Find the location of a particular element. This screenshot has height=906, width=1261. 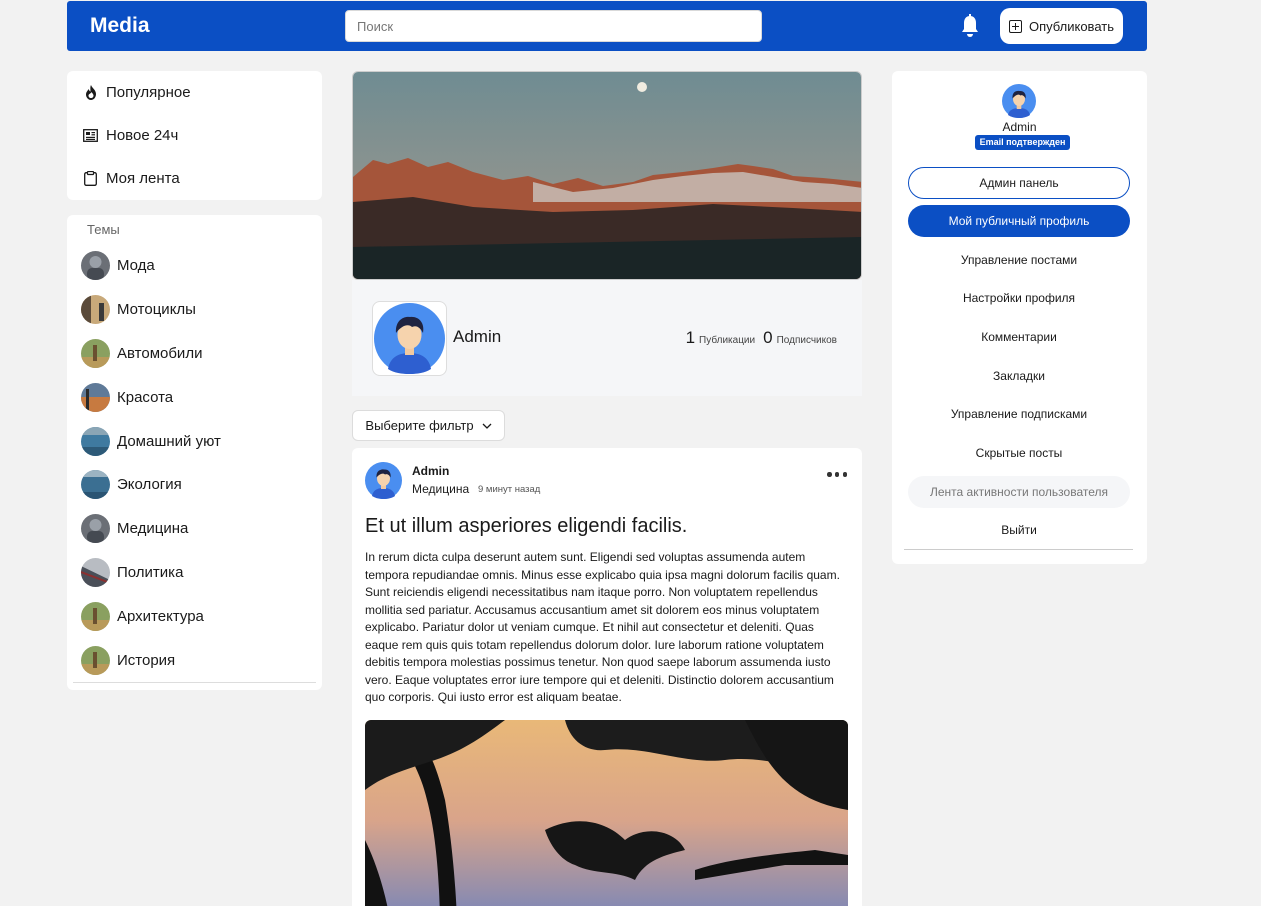

publish-button: Опубликовать is located at coordinates (1061, 26).